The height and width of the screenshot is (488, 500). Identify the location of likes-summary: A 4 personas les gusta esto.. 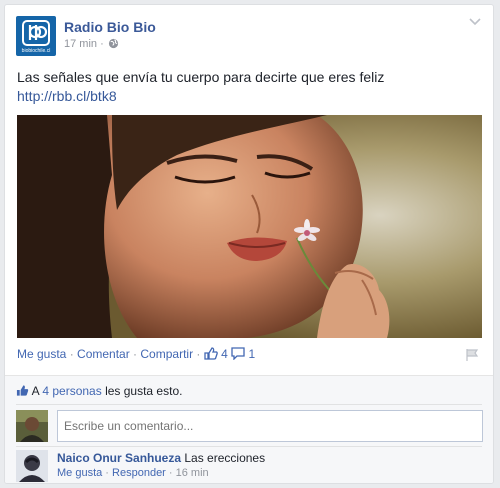
(99, 391).